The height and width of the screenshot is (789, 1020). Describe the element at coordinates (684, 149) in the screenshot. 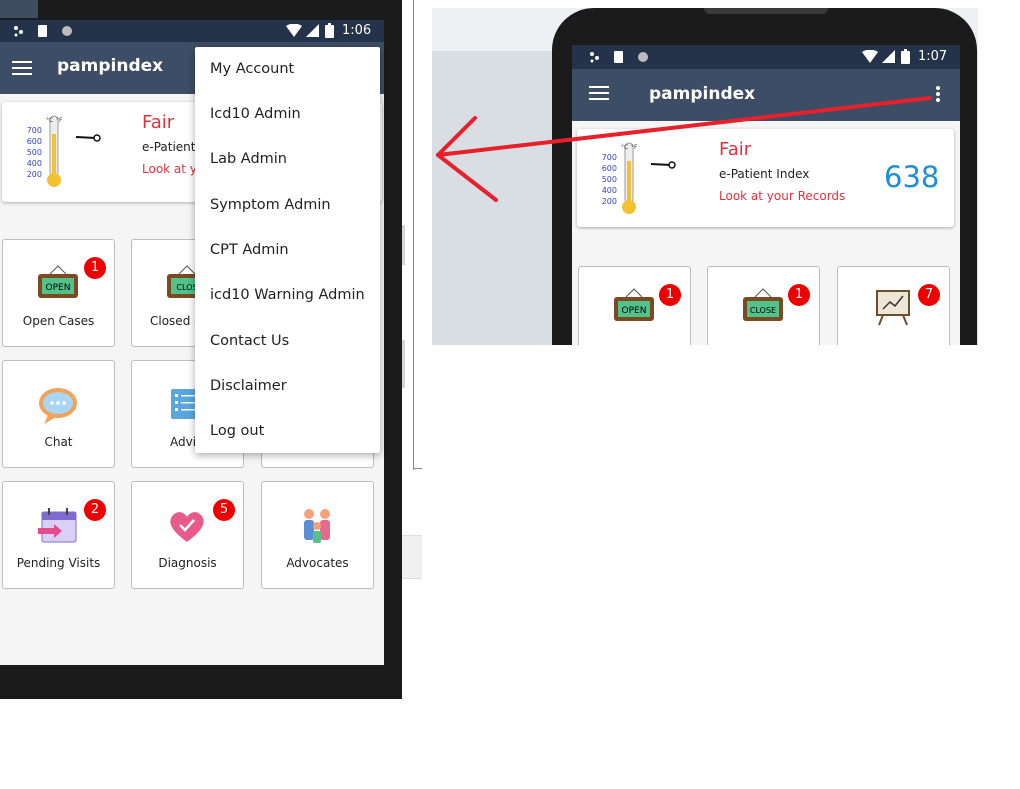

I see `annotation-arrow-icon` at that location.